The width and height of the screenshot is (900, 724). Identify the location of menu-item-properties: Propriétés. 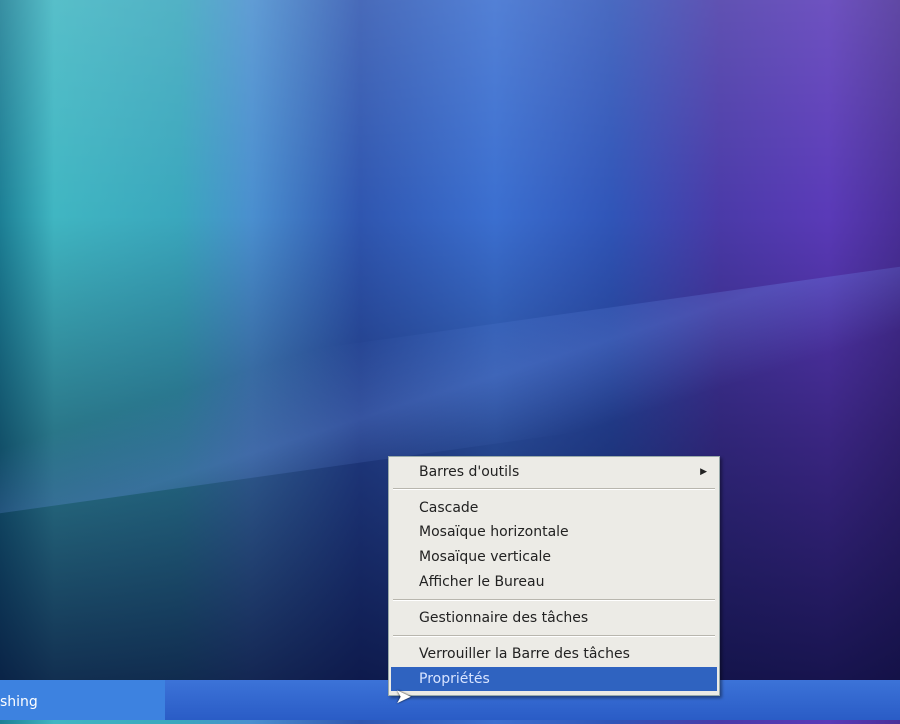
(554, 679).